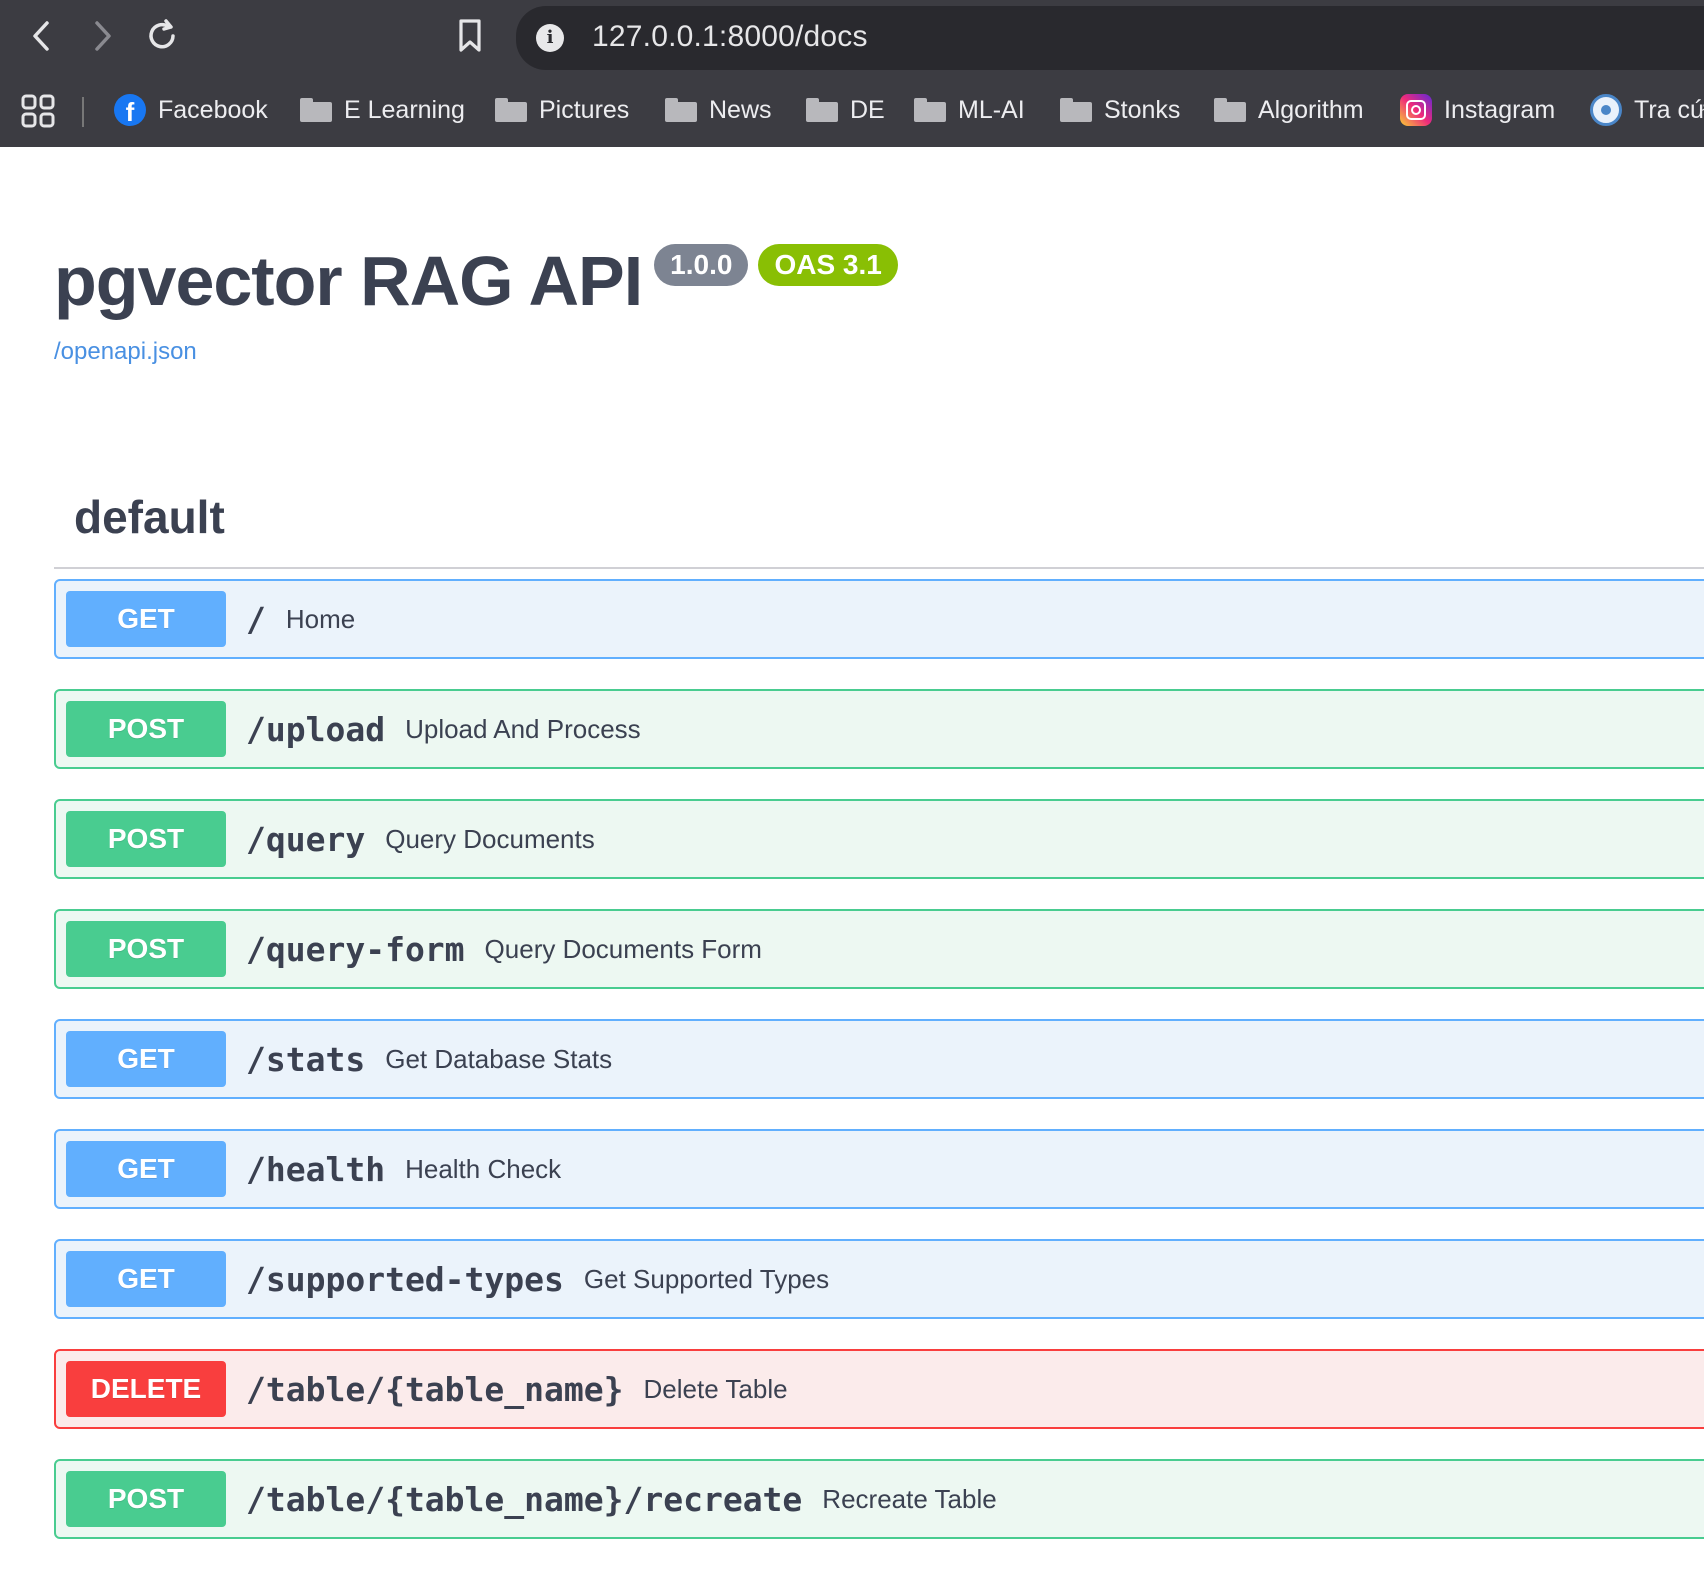  I want to click on version-badge: 1.0.0, so click(701, 265).